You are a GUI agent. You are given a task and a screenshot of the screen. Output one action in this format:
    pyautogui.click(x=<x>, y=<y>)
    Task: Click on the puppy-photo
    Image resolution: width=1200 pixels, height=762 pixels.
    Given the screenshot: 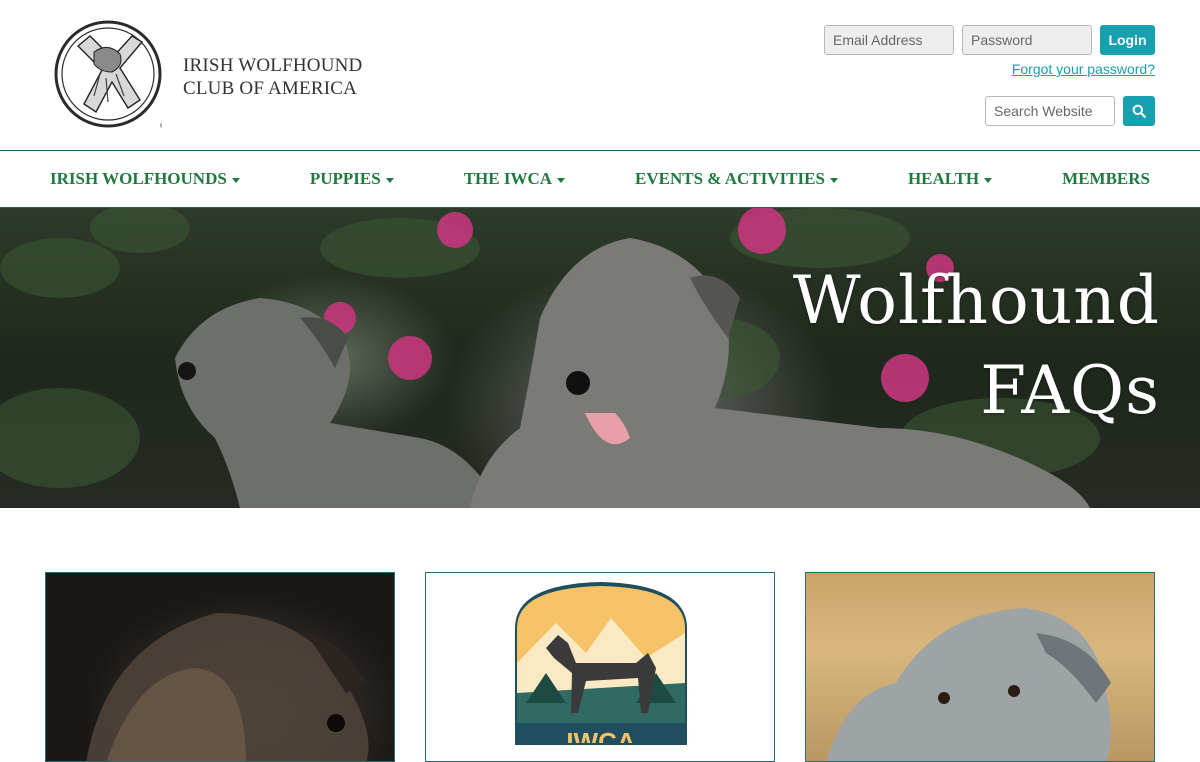 What is the action you would take?
    pyautogui.click(x=227, y=687)
    